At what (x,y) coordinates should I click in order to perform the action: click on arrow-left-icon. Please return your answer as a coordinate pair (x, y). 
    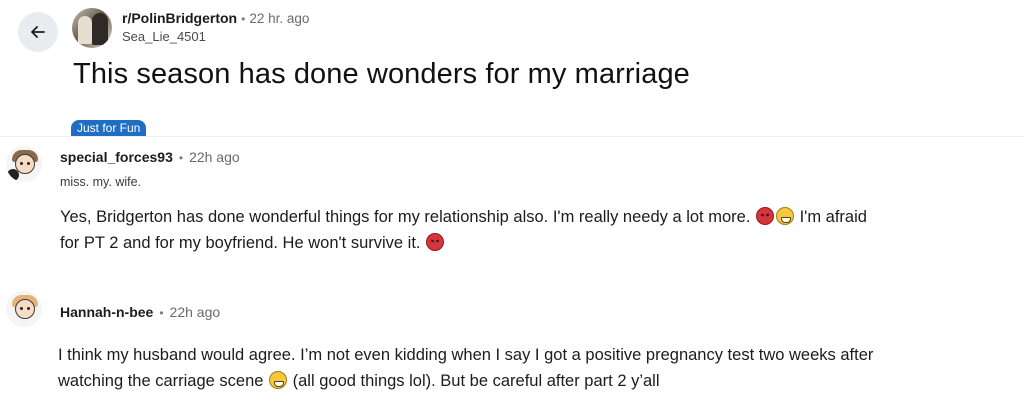
    Looking at the image, I should click on (38, 32).